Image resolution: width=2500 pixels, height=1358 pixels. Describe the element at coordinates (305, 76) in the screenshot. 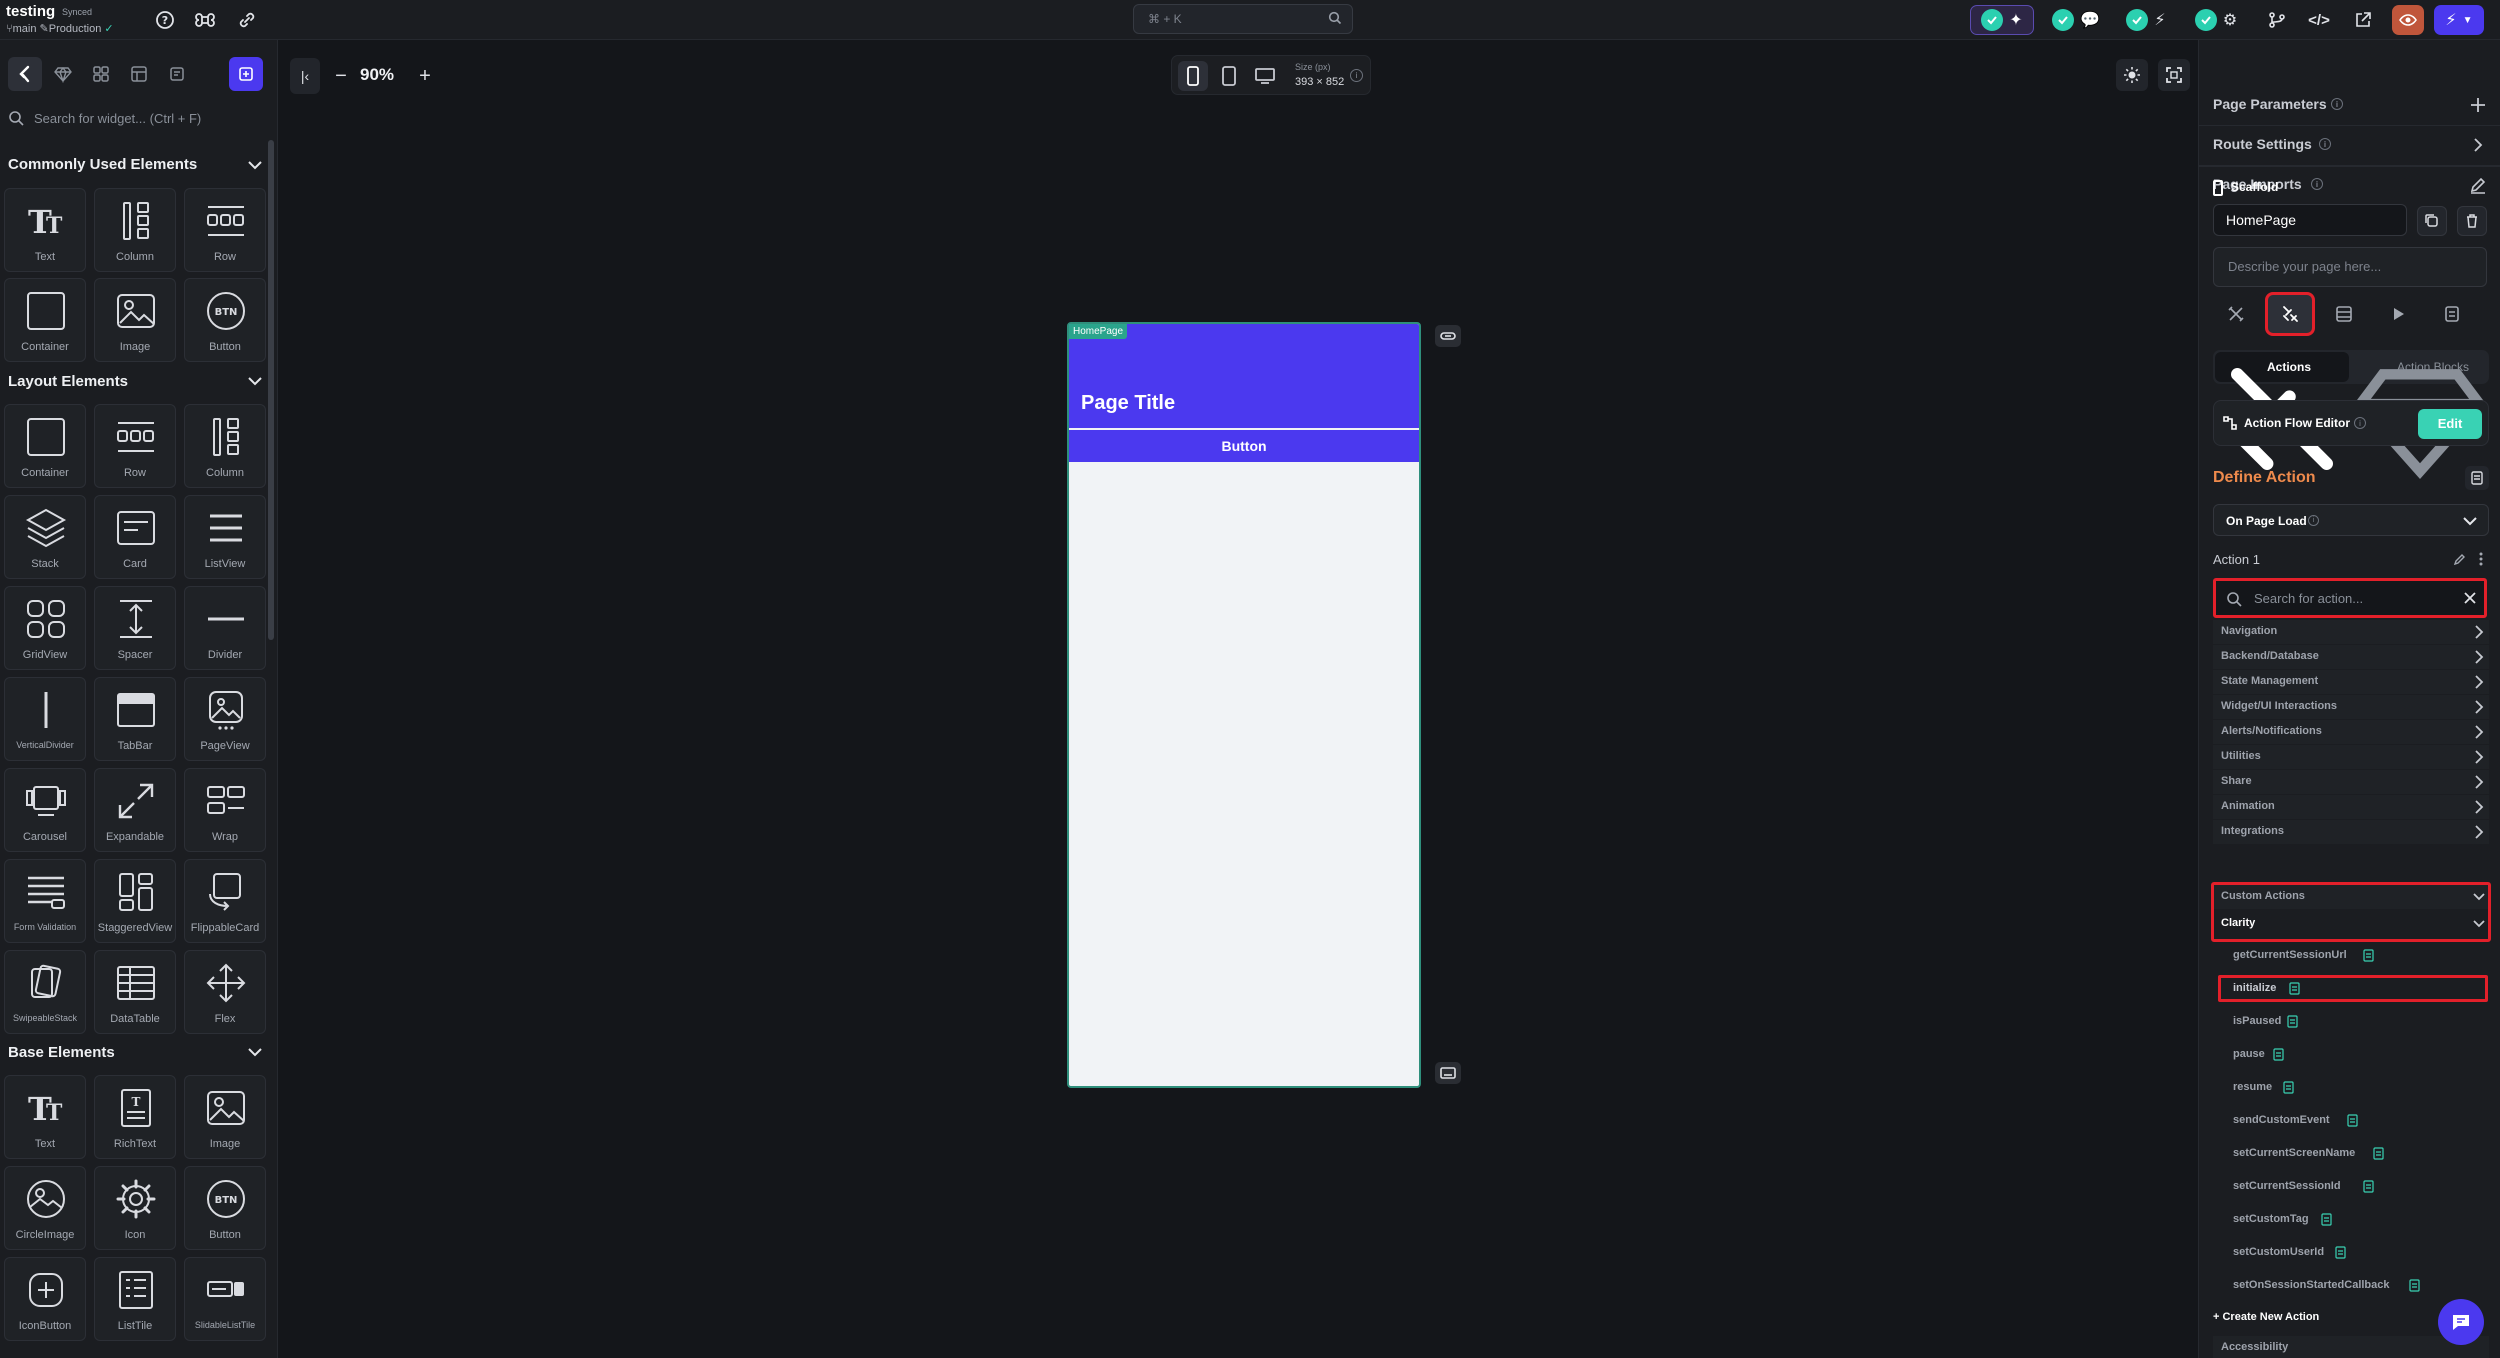

I see `collapse-panel-icon: |‹` at that location.